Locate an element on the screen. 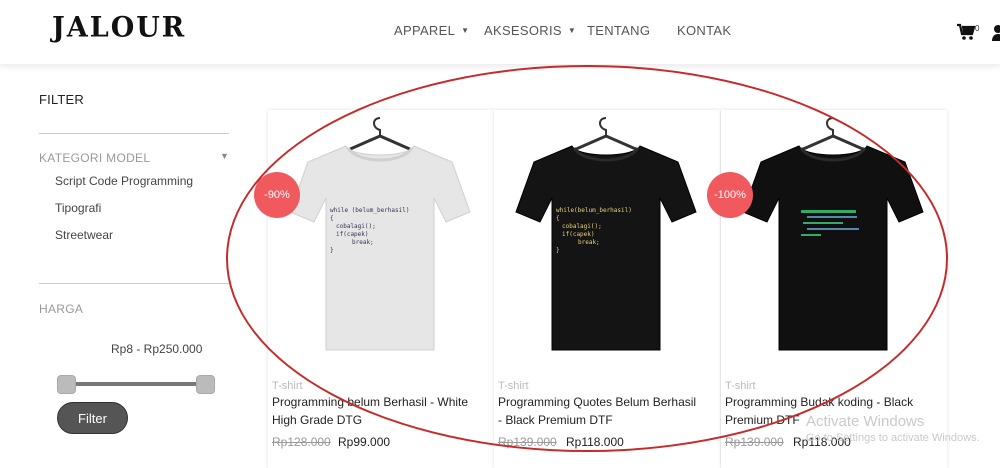 The width and height of the screenshot is (1000, 468). nav-item-apparel: APPAREL ▼ is located at coordinates (431, 30).